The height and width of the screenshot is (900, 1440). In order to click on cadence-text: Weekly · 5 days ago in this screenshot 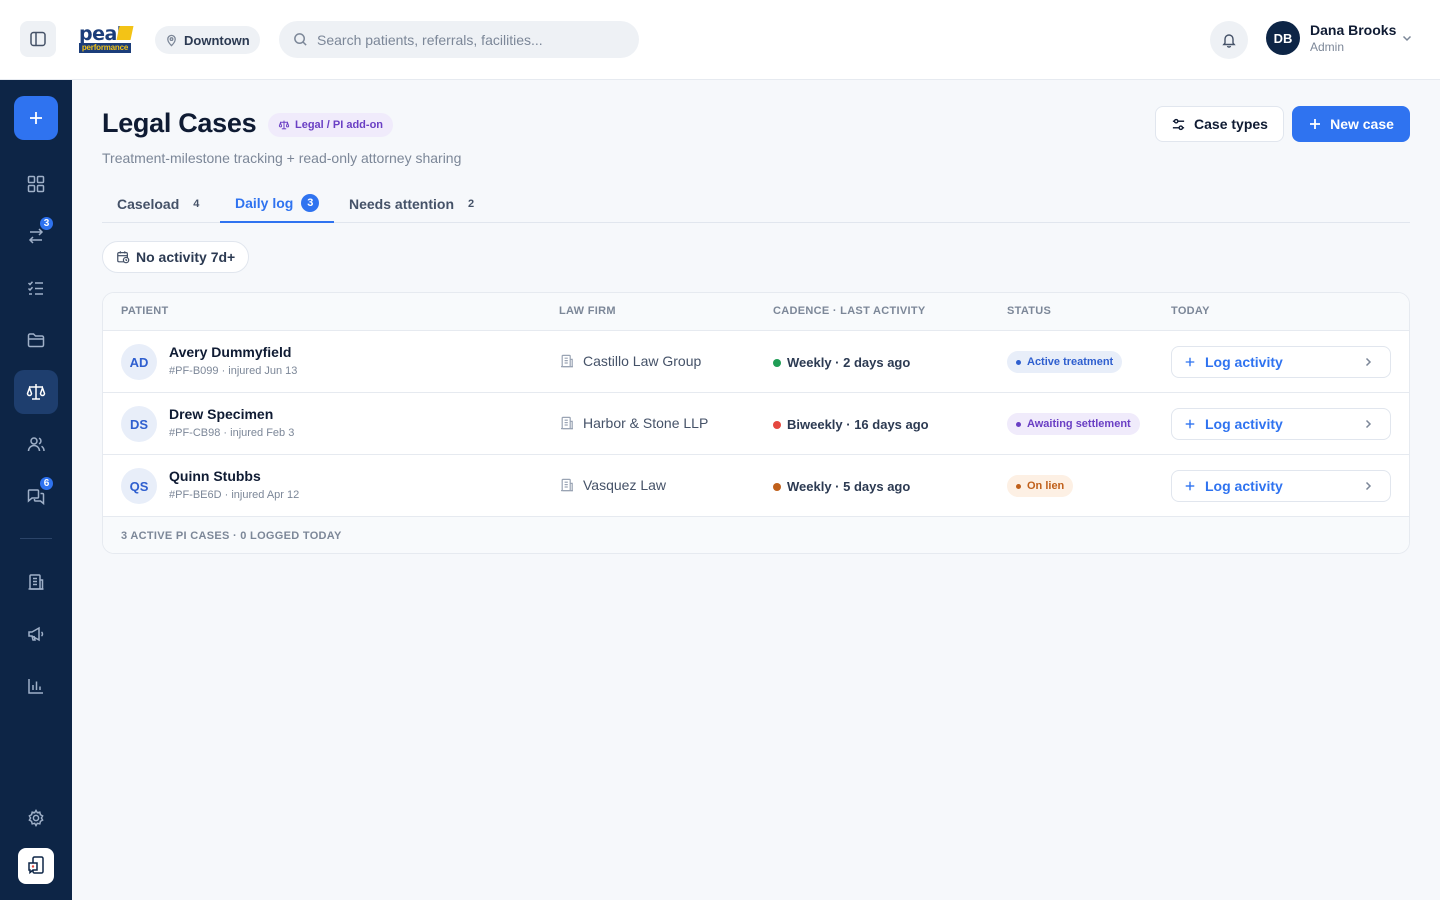, I will do `click(849, 486)`.